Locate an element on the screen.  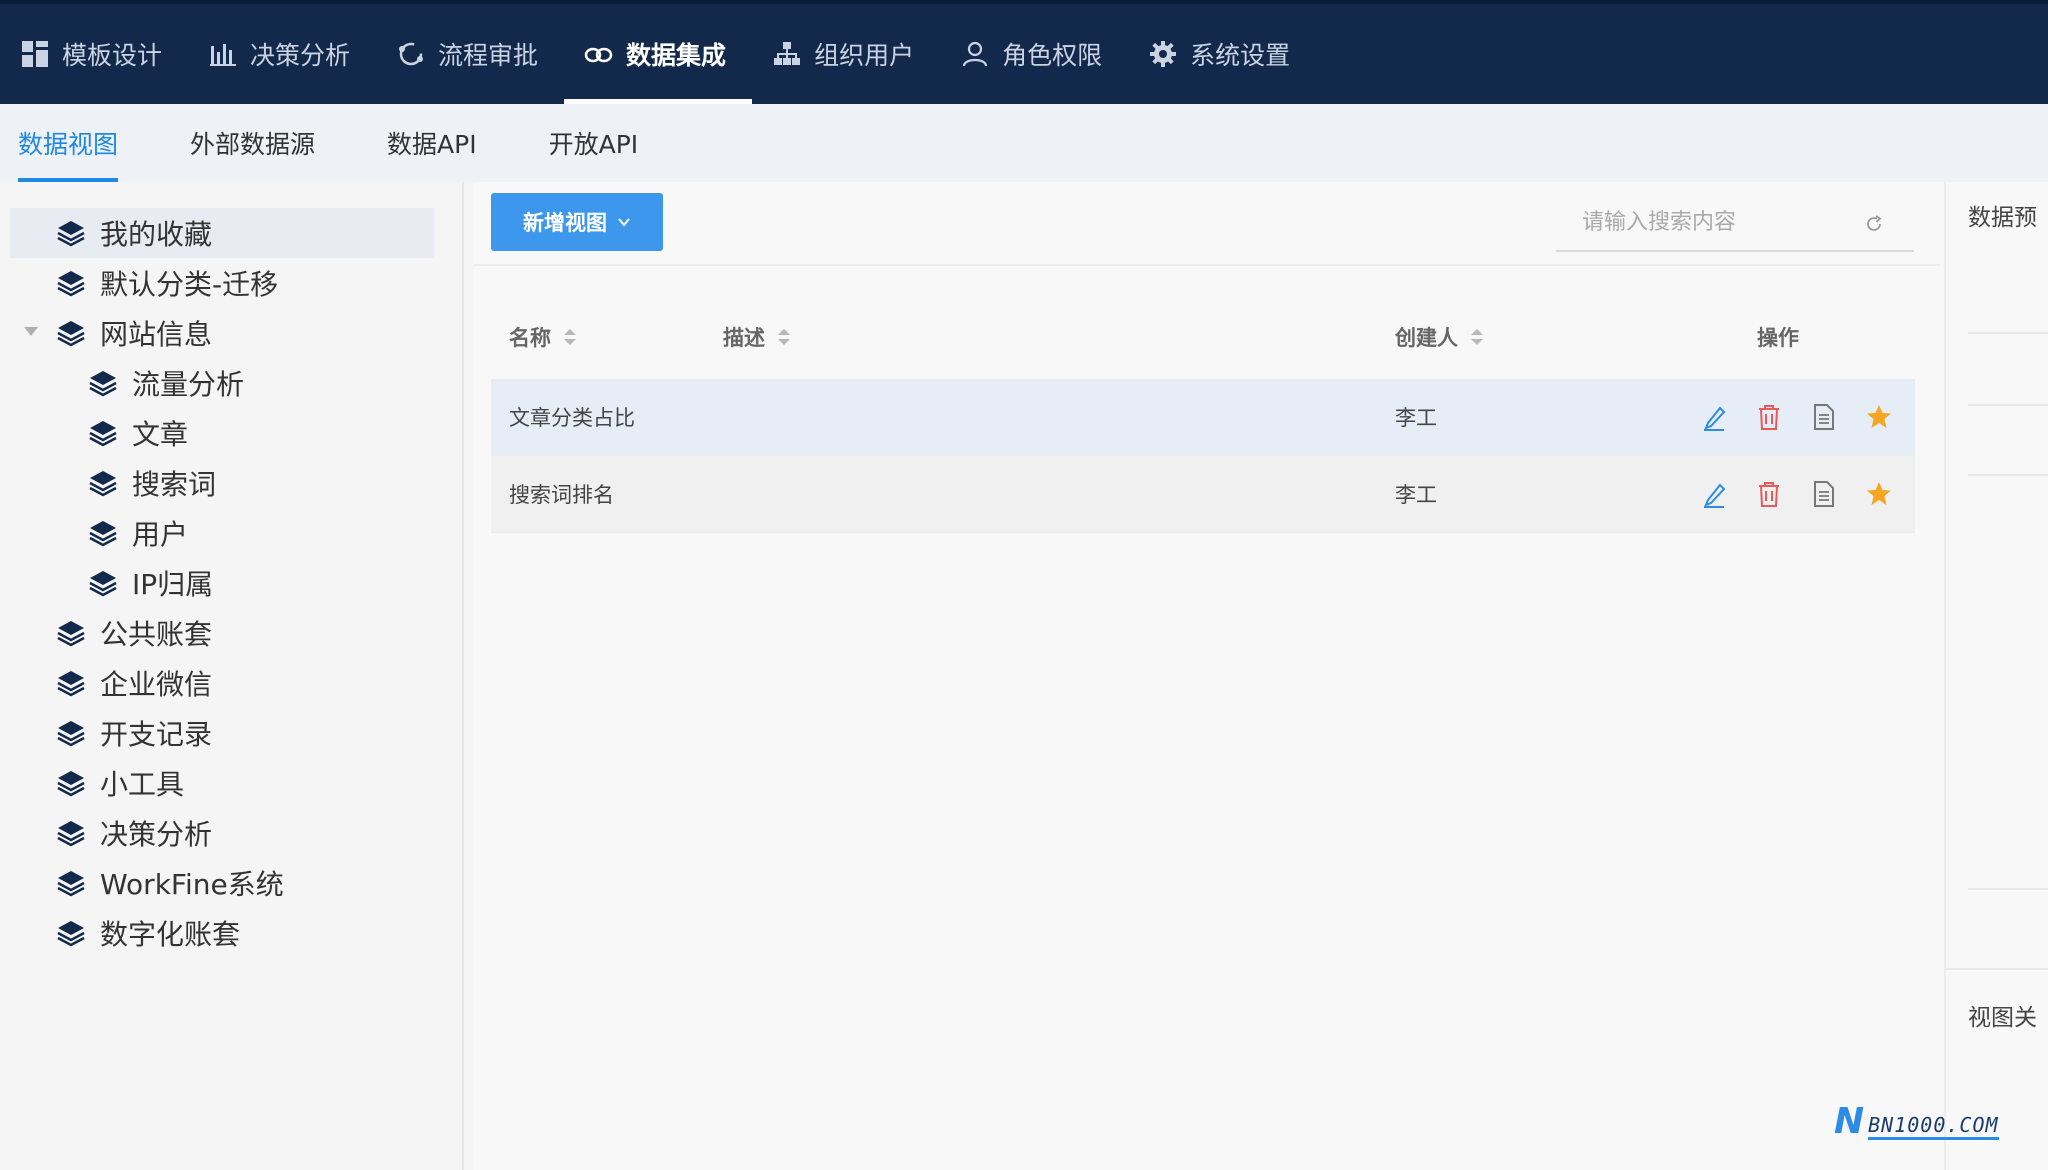
user-icon is located at coordinates (975, 54).